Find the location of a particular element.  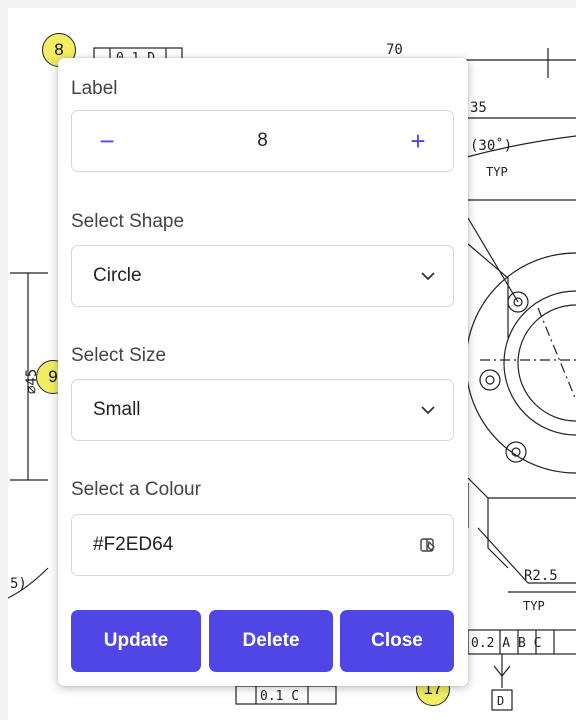

delete-button: Delete is located at coordinates (271, 641).